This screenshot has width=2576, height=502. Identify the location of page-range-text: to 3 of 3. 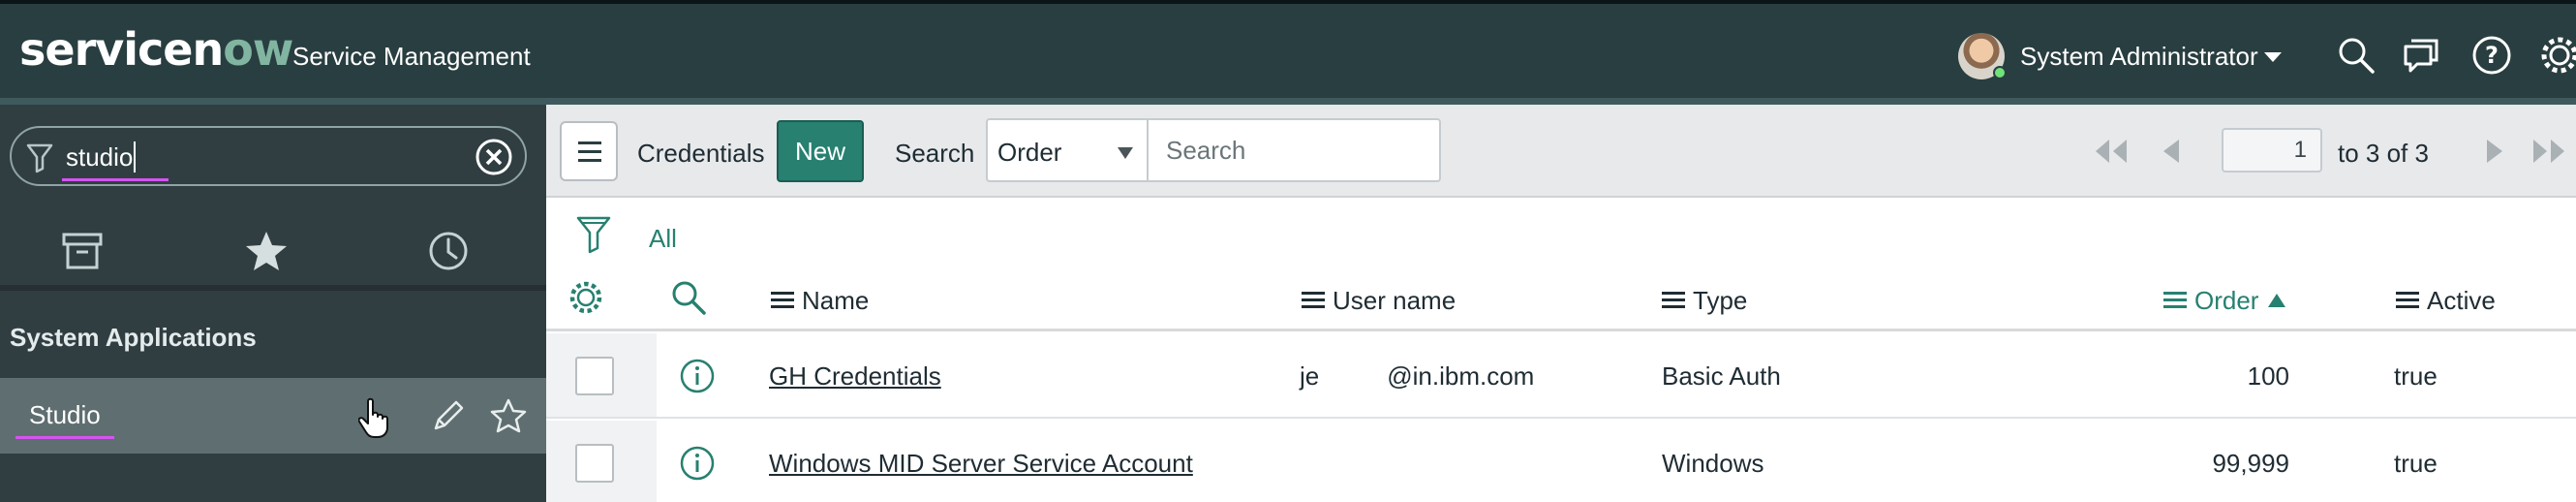
(2383, 153).